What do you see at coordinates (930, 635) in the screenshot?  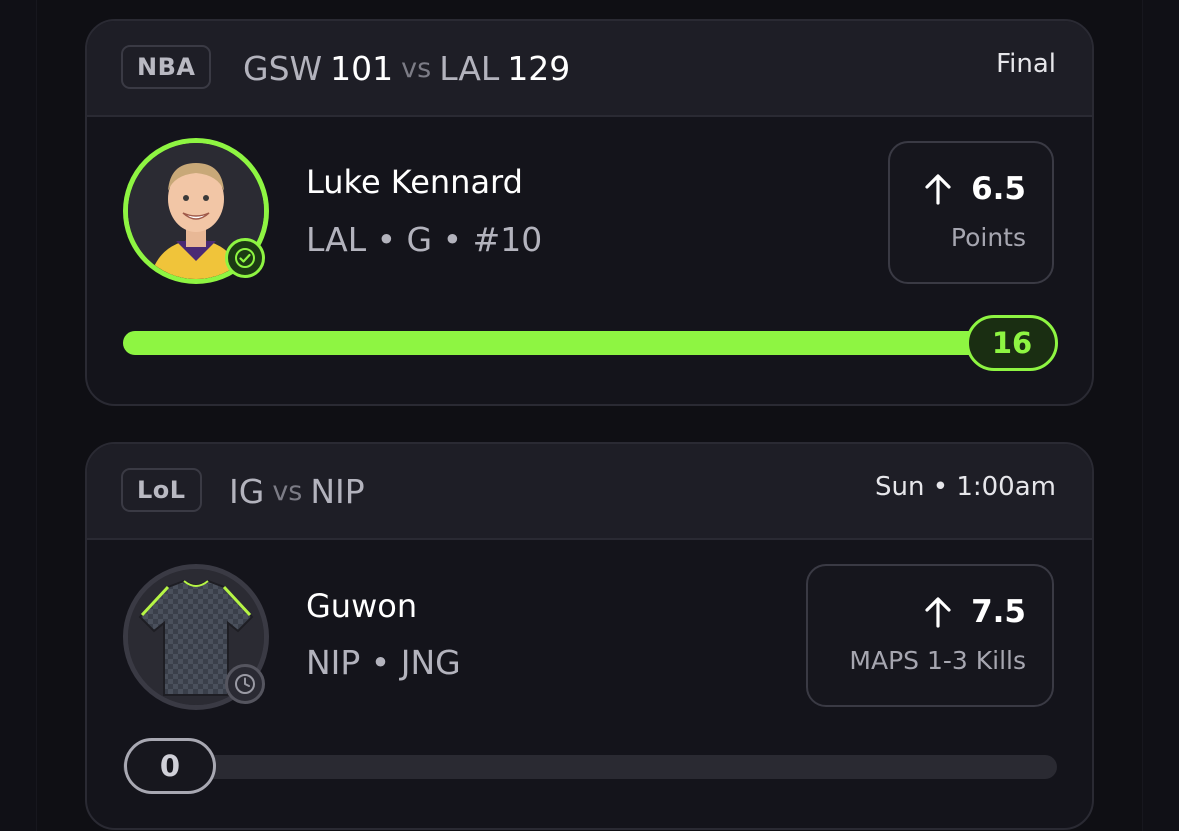 I see `projection-line: 7.5 MAPS 1-3 Kills` at bounding box center [930, 635].